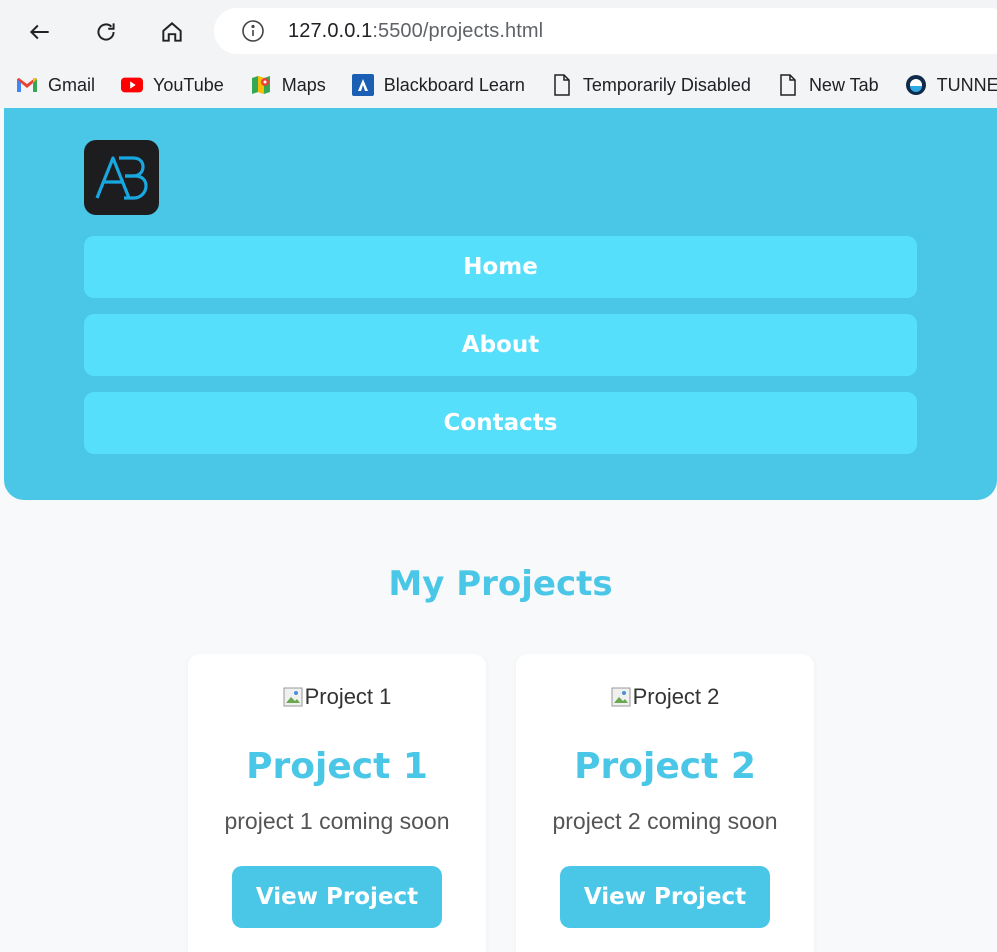  I want to click on blackboard-icon, so click(362, 85).